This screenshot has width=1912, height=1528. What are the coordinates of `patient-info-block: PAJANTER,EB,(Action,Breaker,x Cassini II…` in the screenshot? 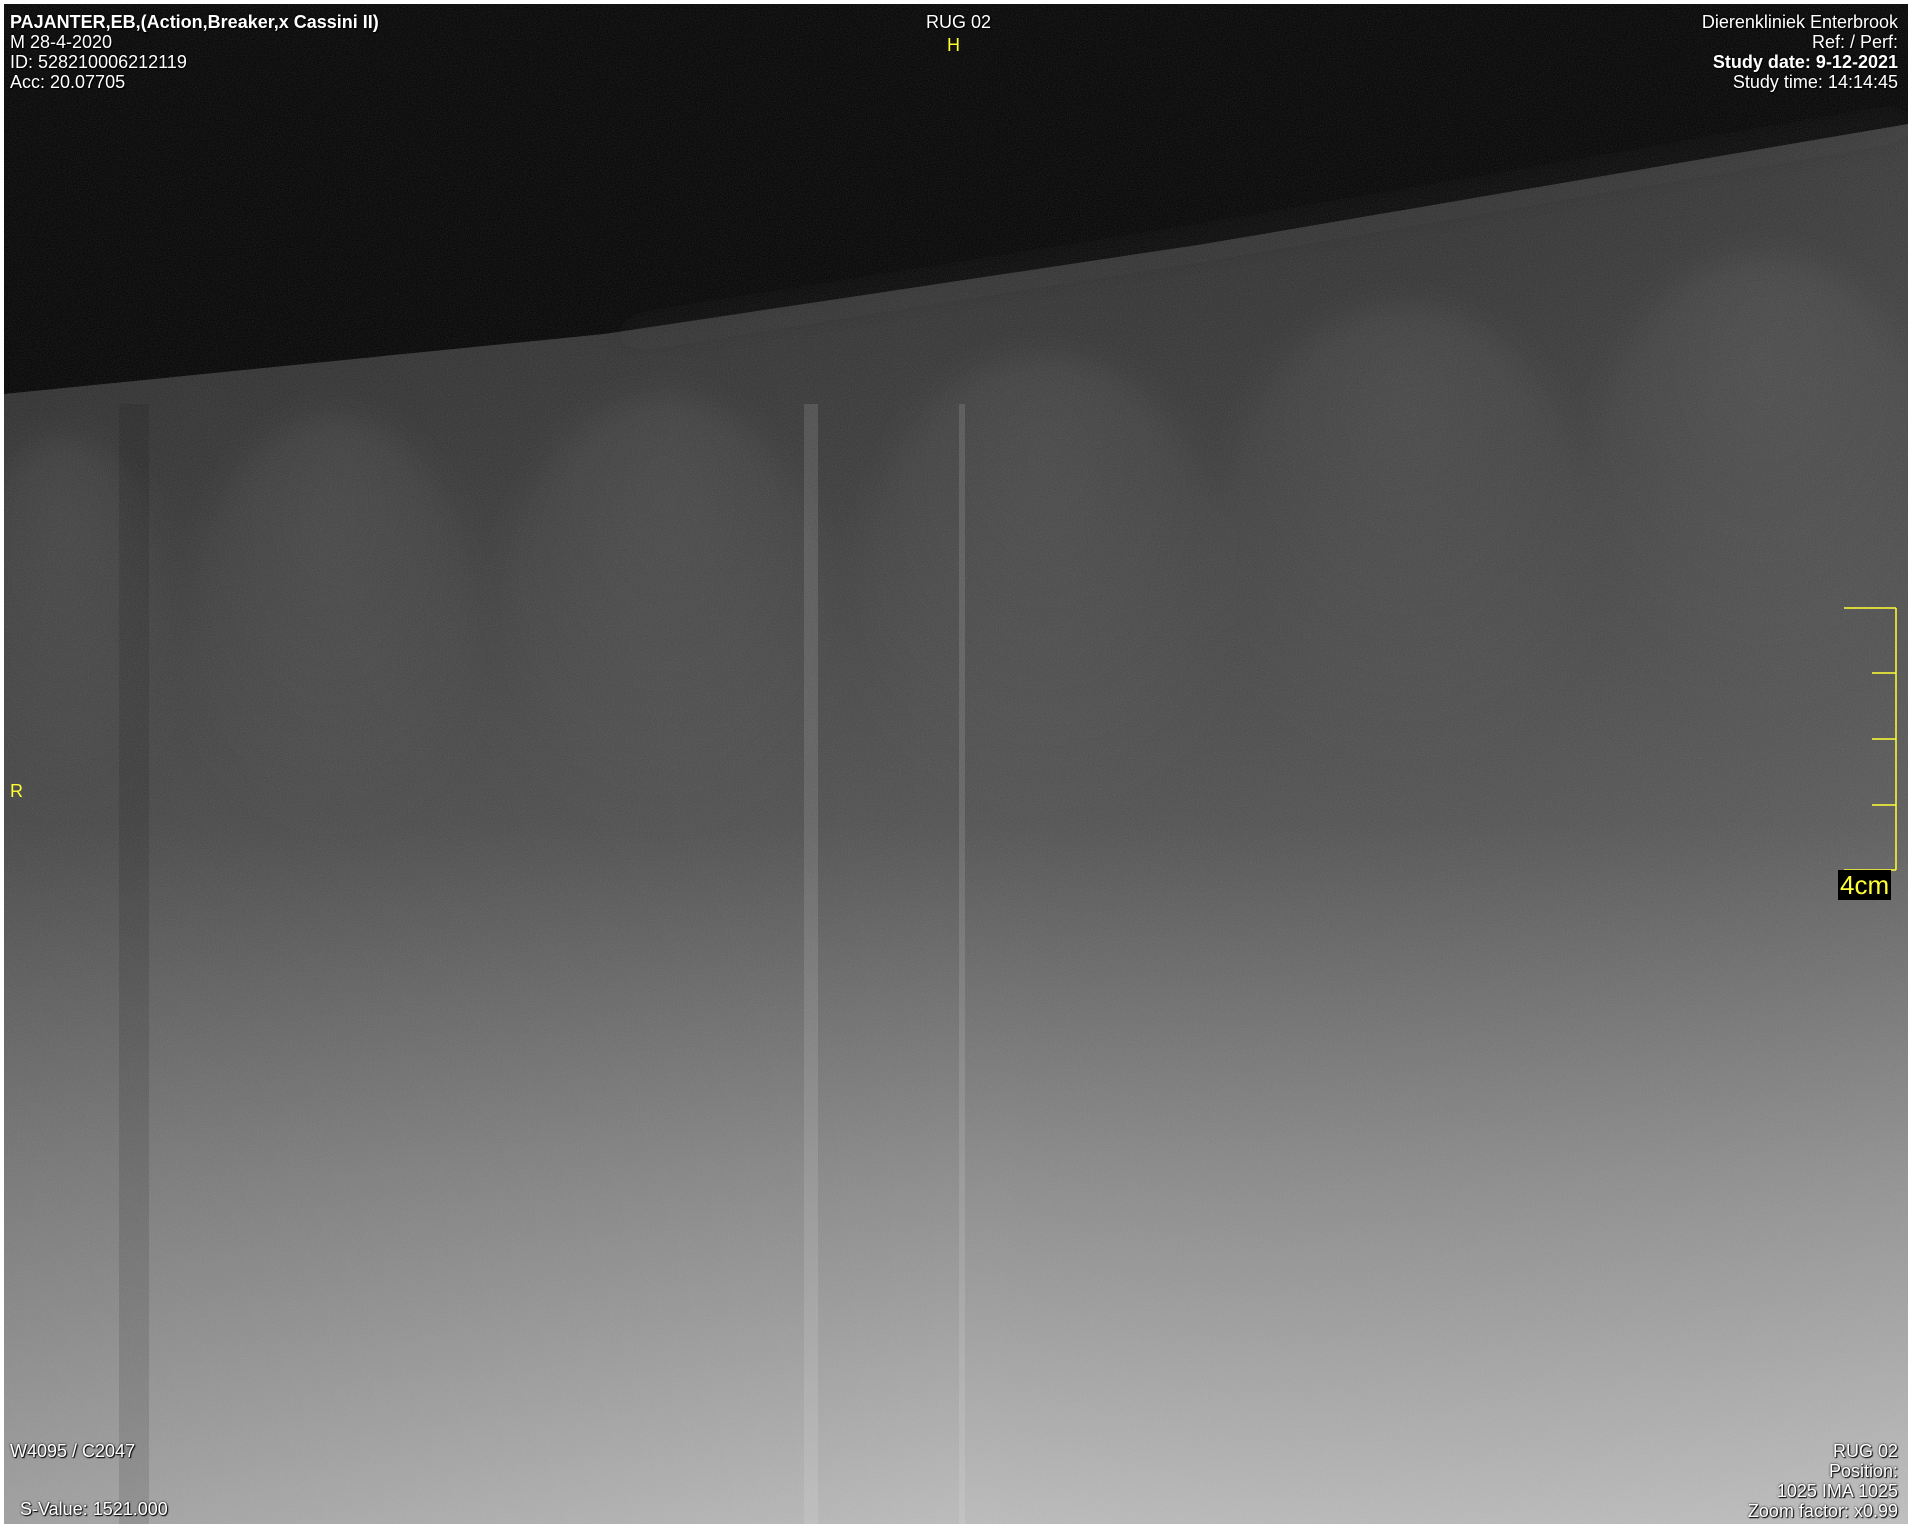 It's located at (194, 52).